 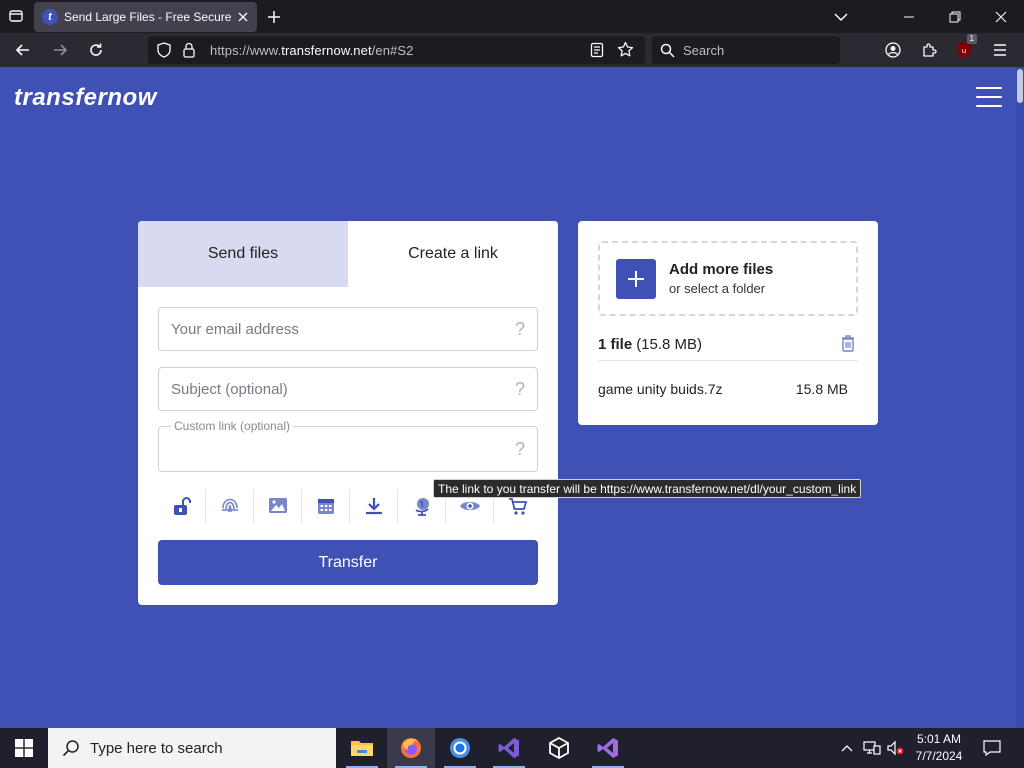 I want to click on url-text: https://www.transfernow.net/en#S2, so click(x=311, y=50).